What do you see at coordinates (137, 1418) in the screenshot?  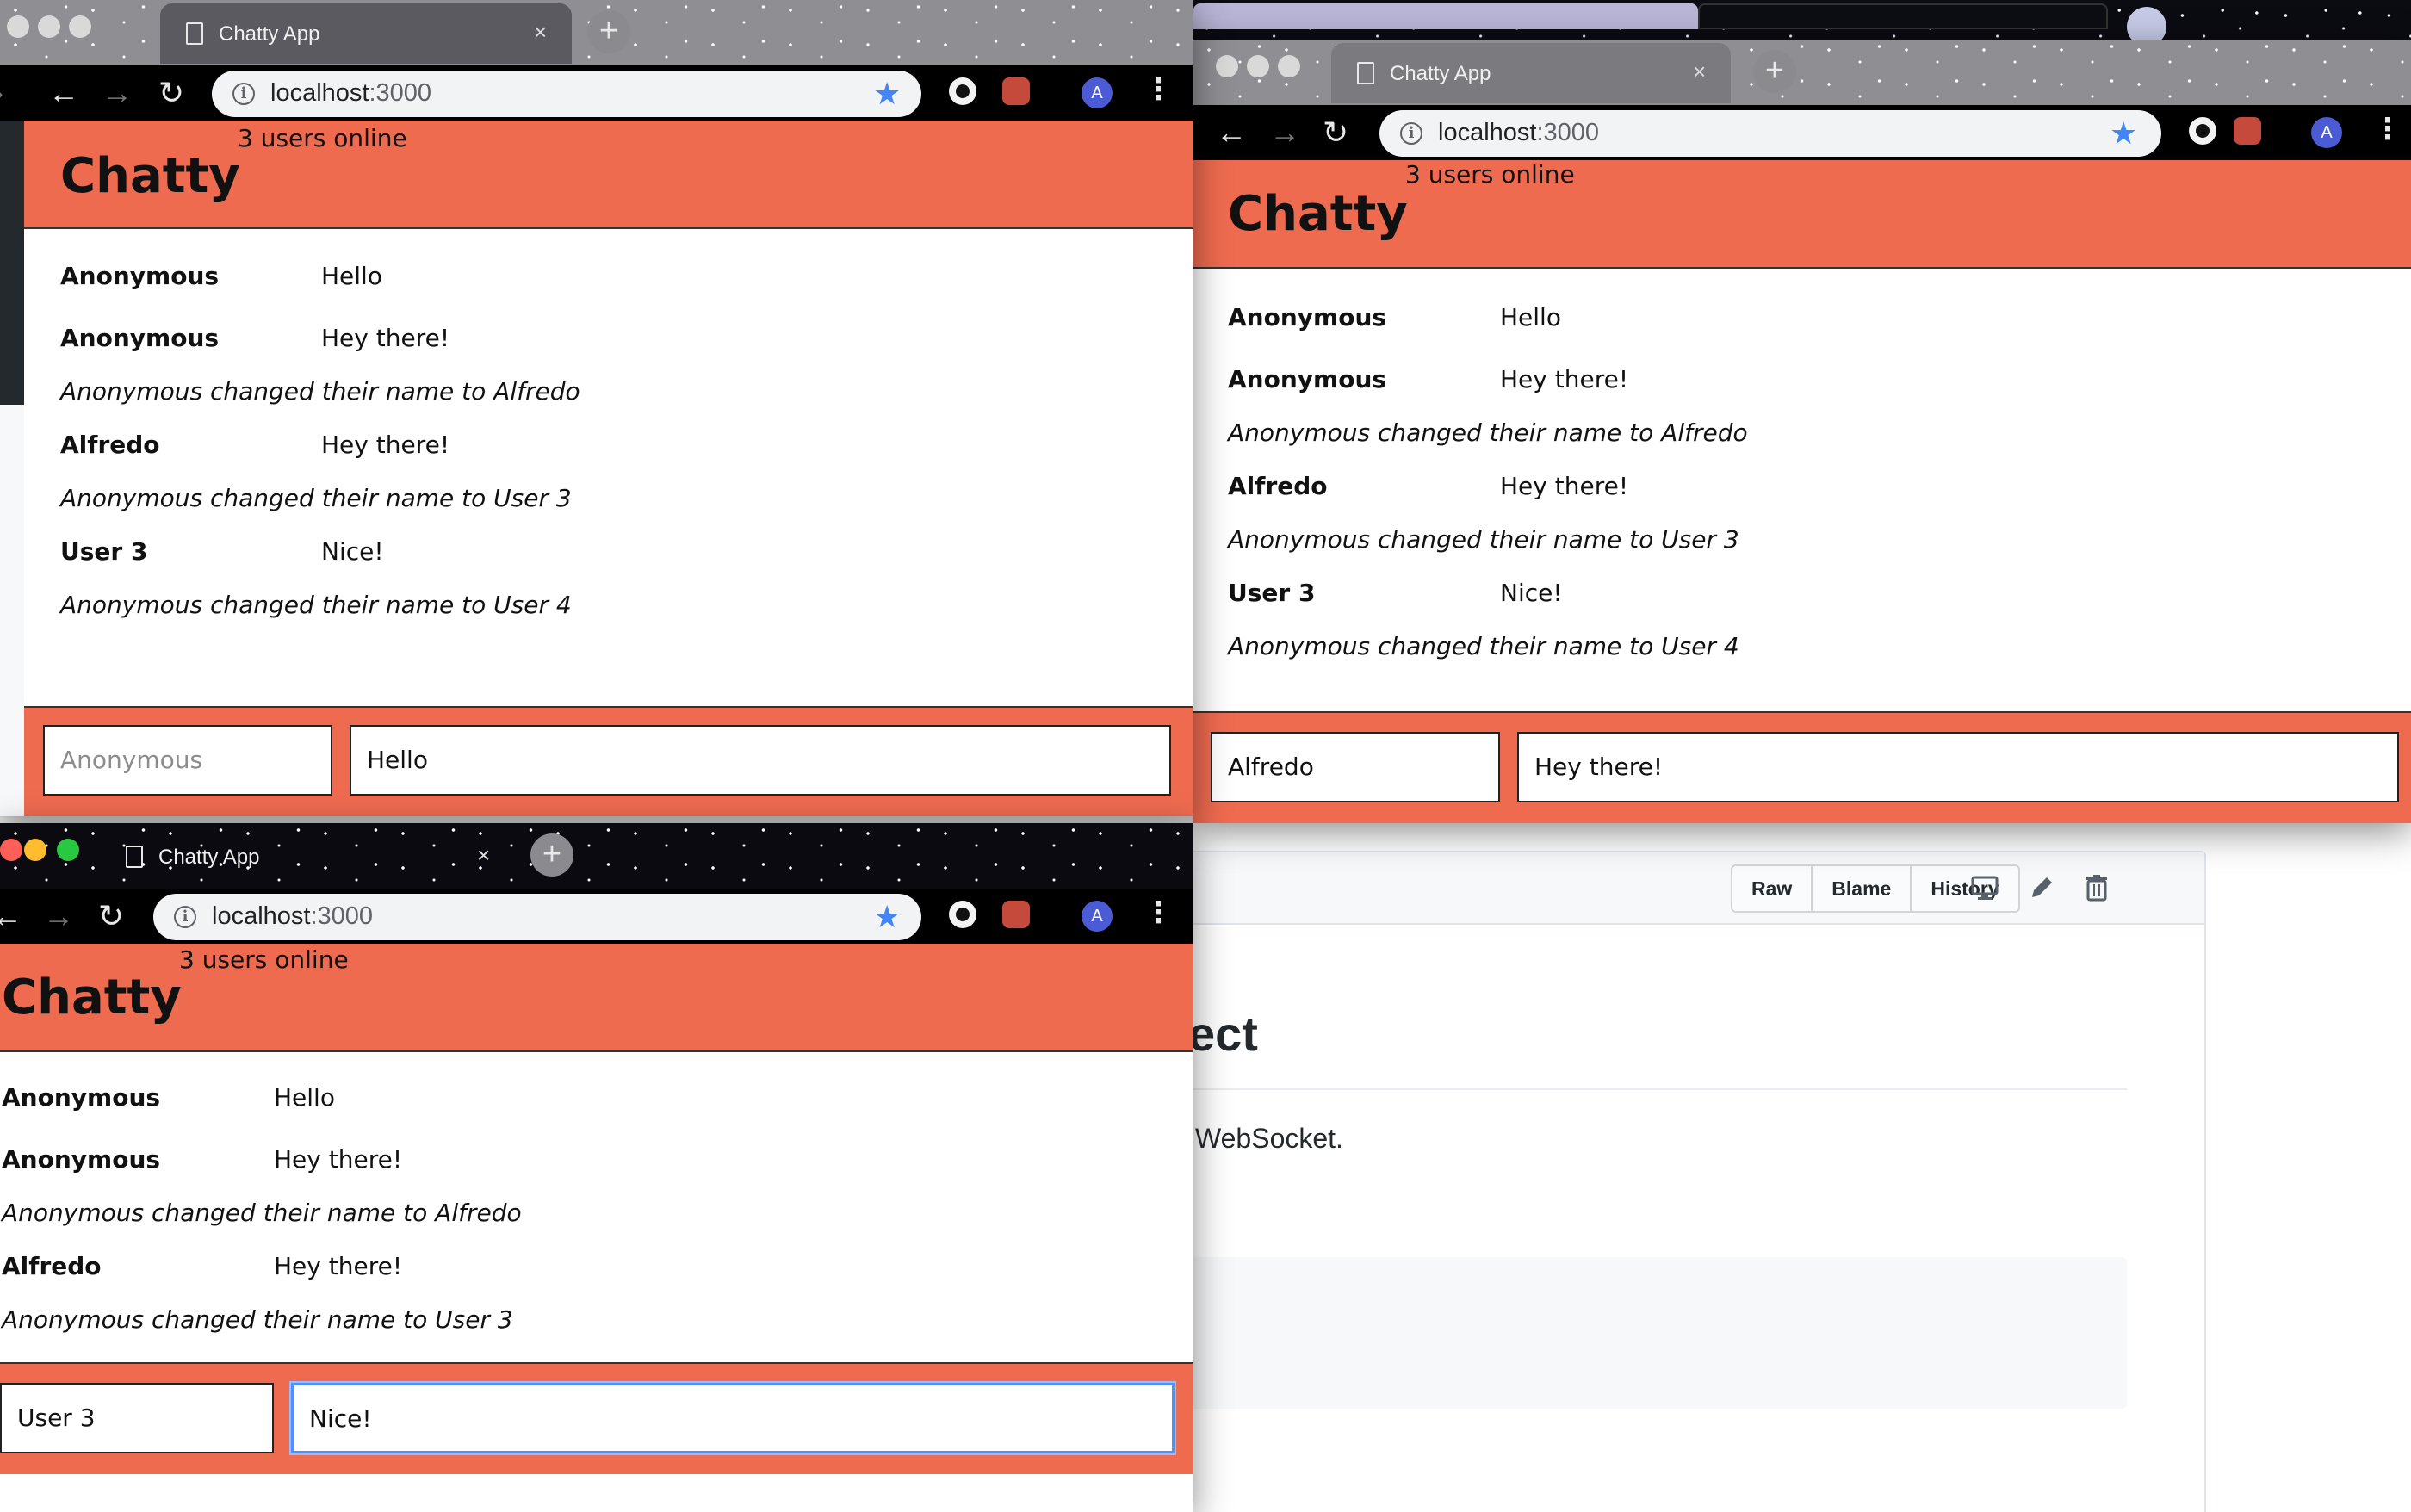 I see `username-input: User 3` at bounding box center [137, 1418].